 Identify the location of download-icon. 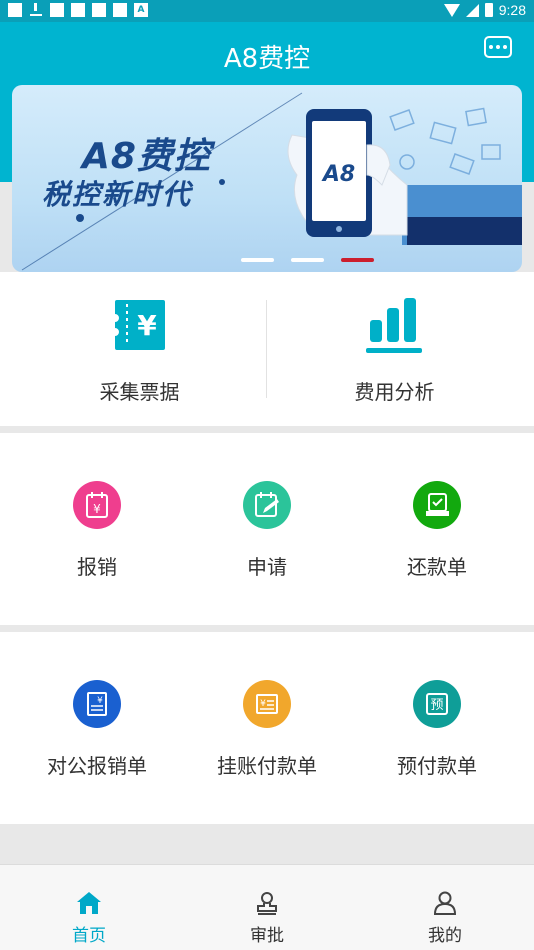
(36, 10).